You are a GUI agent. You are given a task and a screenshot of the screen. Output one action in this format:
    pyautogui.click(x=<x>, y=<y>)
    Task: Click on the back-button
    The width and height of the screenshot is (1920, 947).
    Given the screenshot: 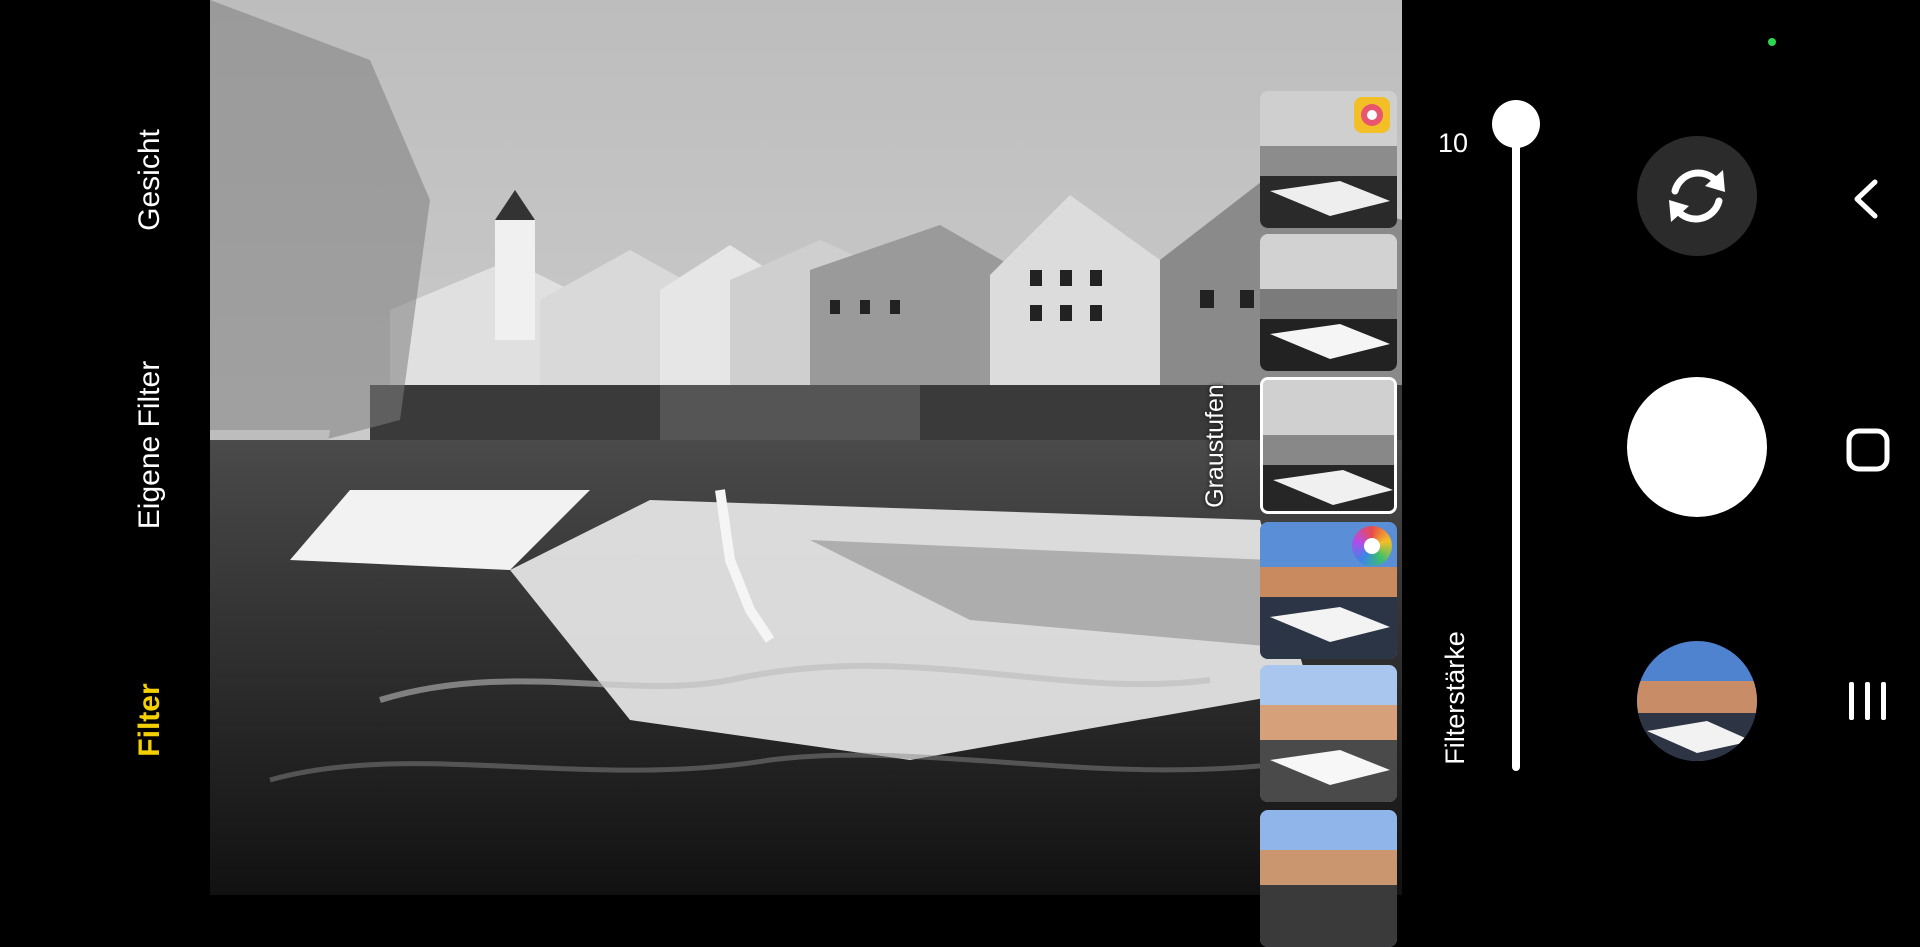 What is the action you would take?
    pyautogui.click(x=1868, y=199)
    